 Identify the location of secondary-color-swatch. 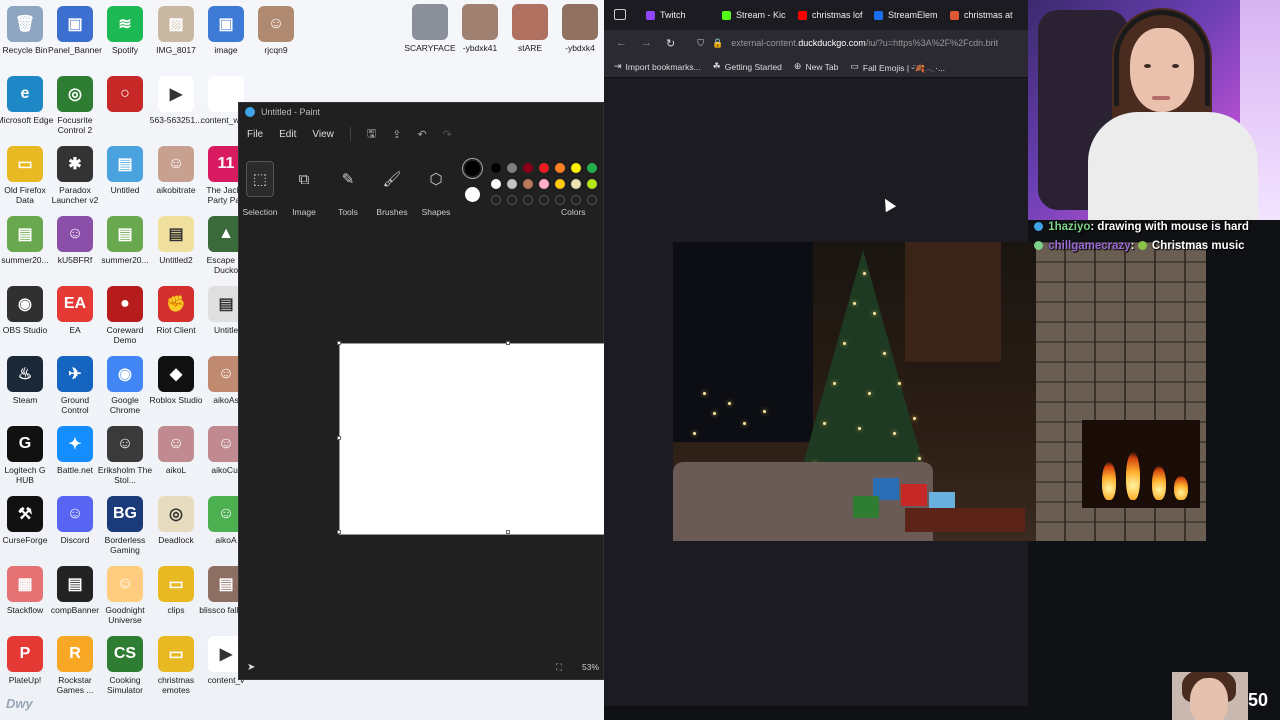
(472, 194).